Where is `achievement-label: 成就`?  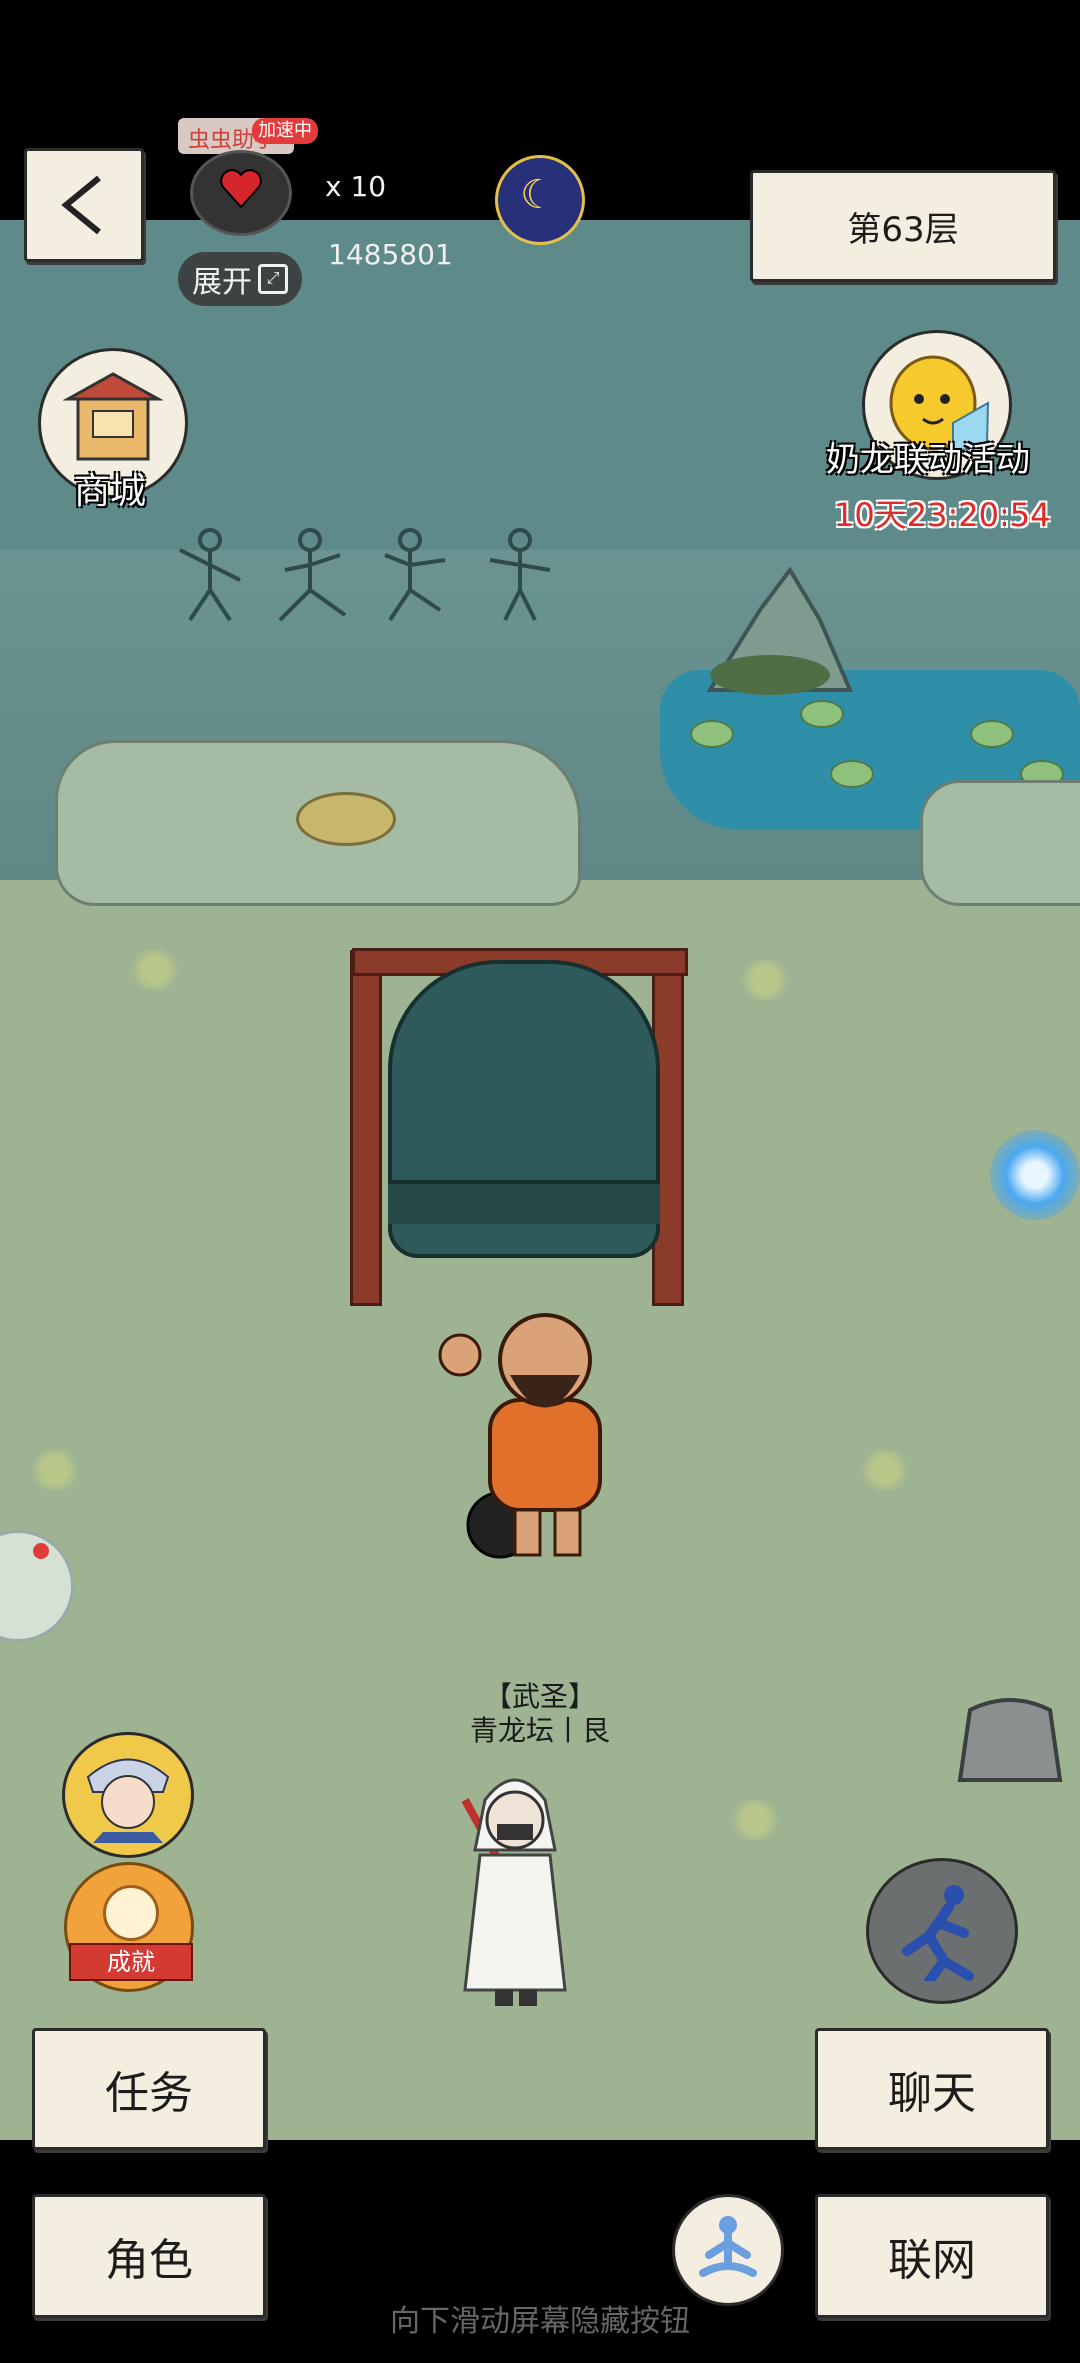 achievement-label: 成就 is located at coordinates (131, 1962).